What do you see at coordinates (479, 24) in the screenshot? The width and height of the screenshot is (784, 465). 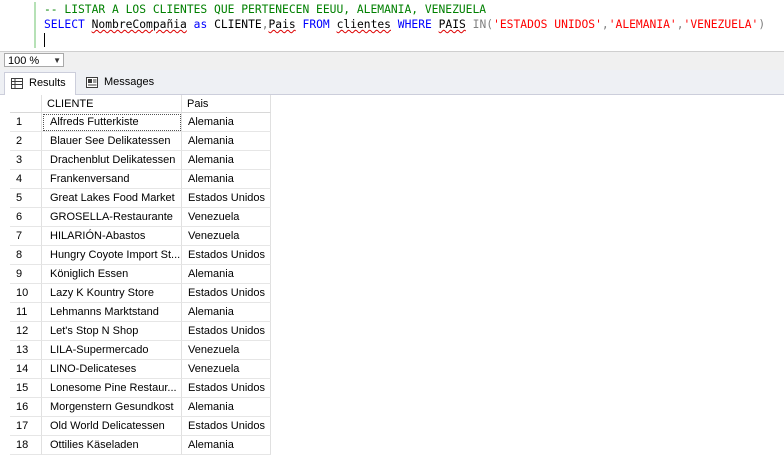 I see `kw-in: IN` at bounding box center [479, 24].